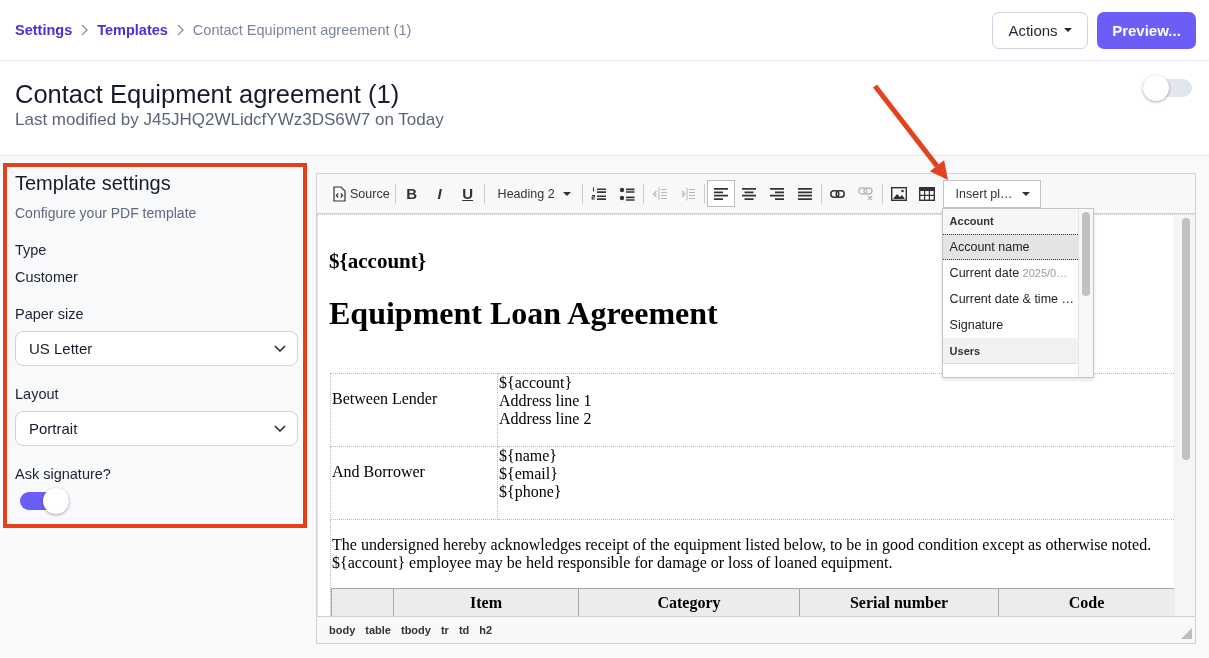 The image size is (1209, 658). What do you see at coordinates (804, 193) in the screenshot?
I see `justify-icon` at bounding box center [804, 193].